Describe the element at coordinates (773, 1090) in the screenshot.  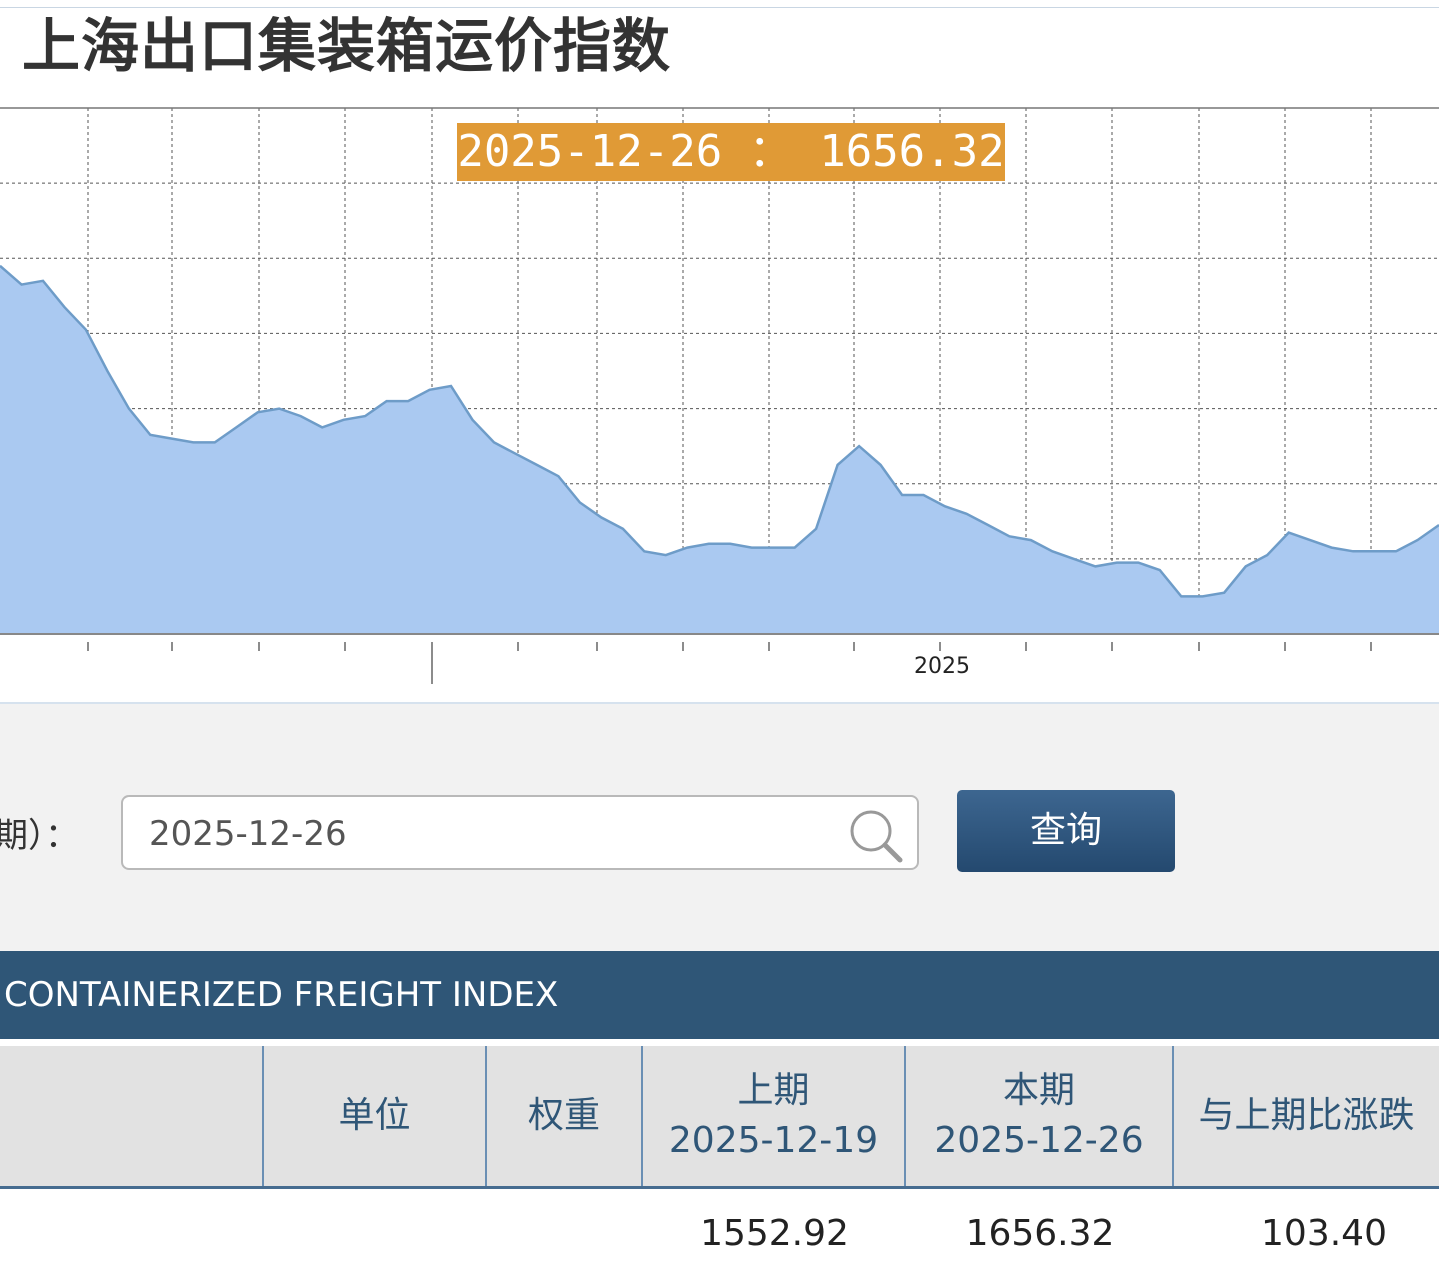
I see `col-header-prev-label: 上期` at that location.